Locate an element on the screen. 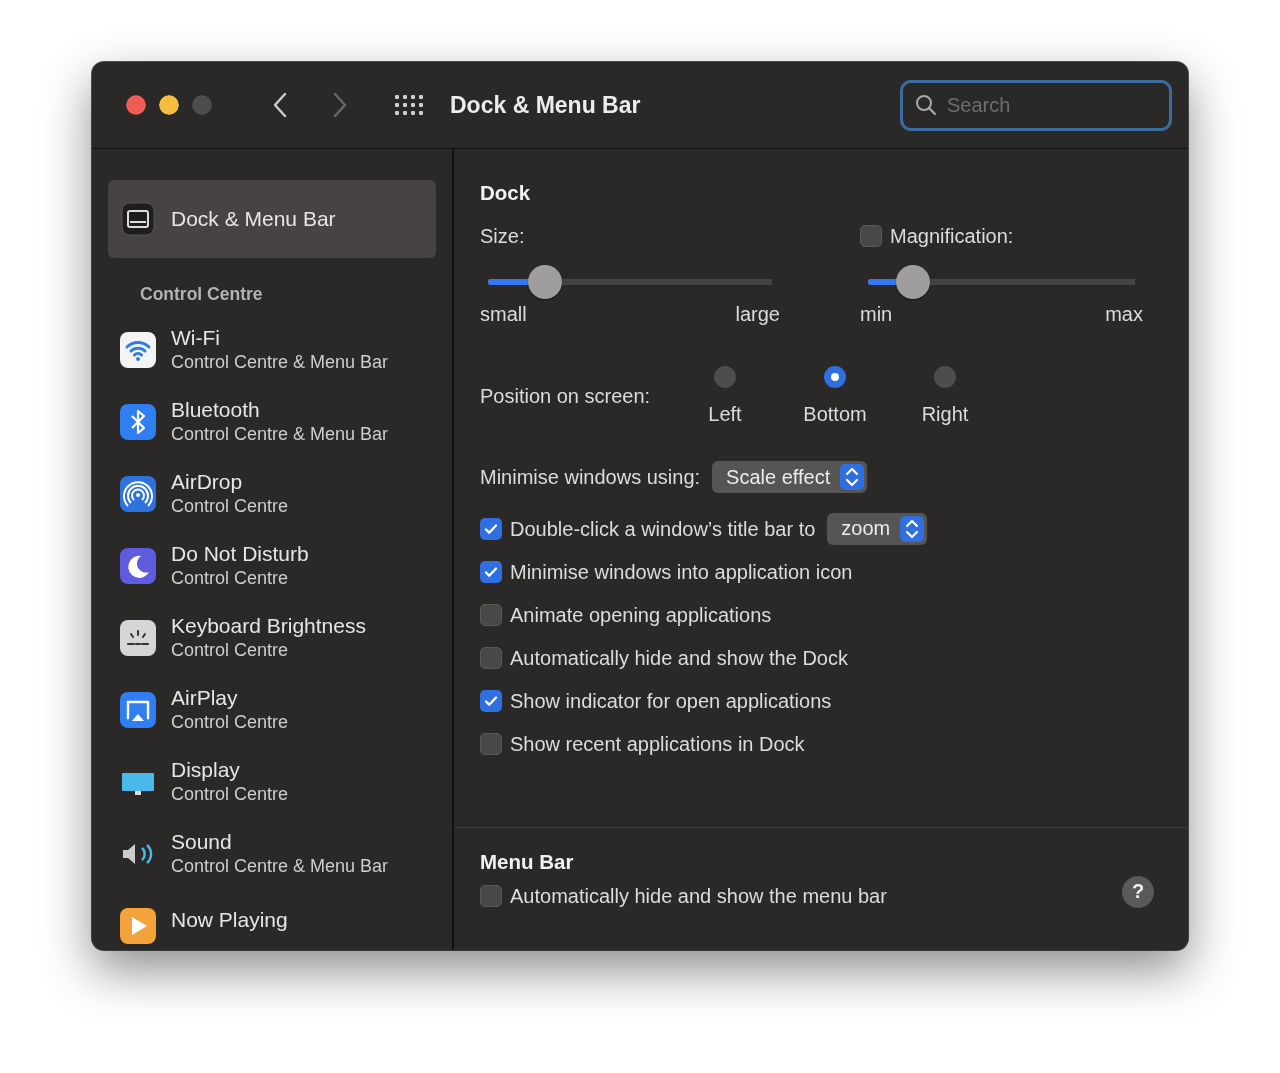 This screenshot has width=1280, height=1073. checkbox-label: Double-click a window’s title bar to is located at coordinates (663, 528).